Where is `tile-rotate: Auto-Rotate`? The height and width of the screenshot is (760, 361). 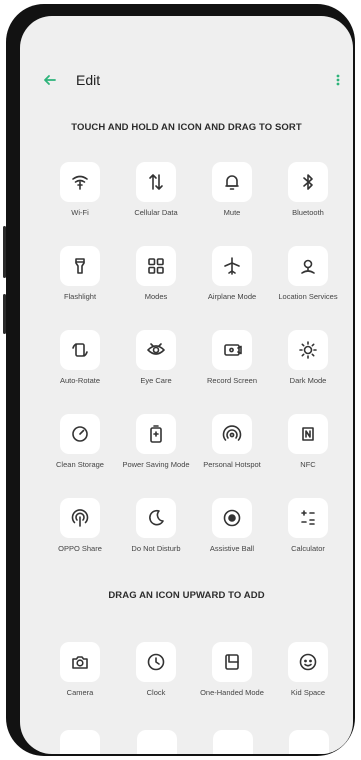 tile-rotate: Auto-Rotate is located at coordinates (80, 357).